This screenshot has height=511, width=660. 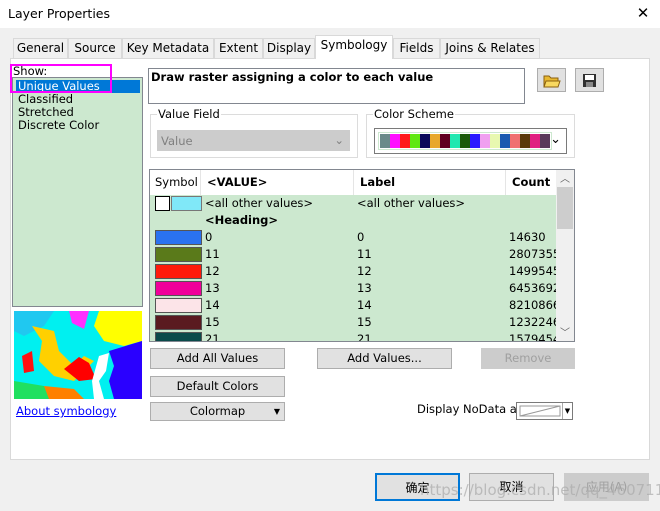 I want to click on table-row: 21 21 15794546, so click(x=359, y=336).